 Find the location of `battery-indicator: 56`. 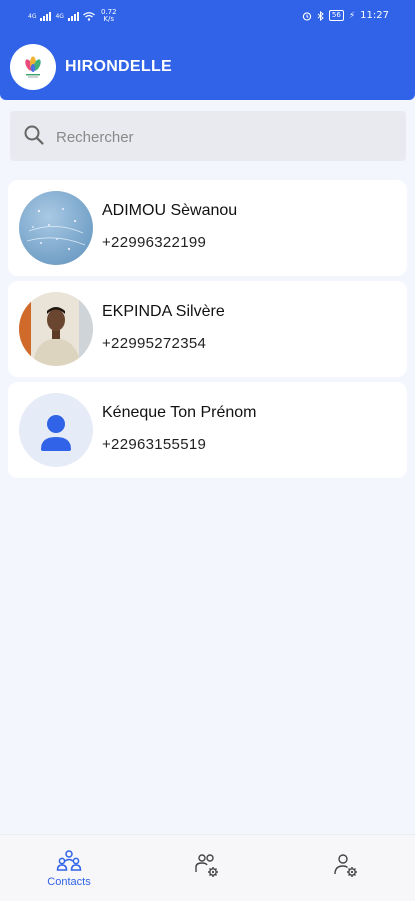

battery-indicator: 56 is located at coordinates (336, 15).